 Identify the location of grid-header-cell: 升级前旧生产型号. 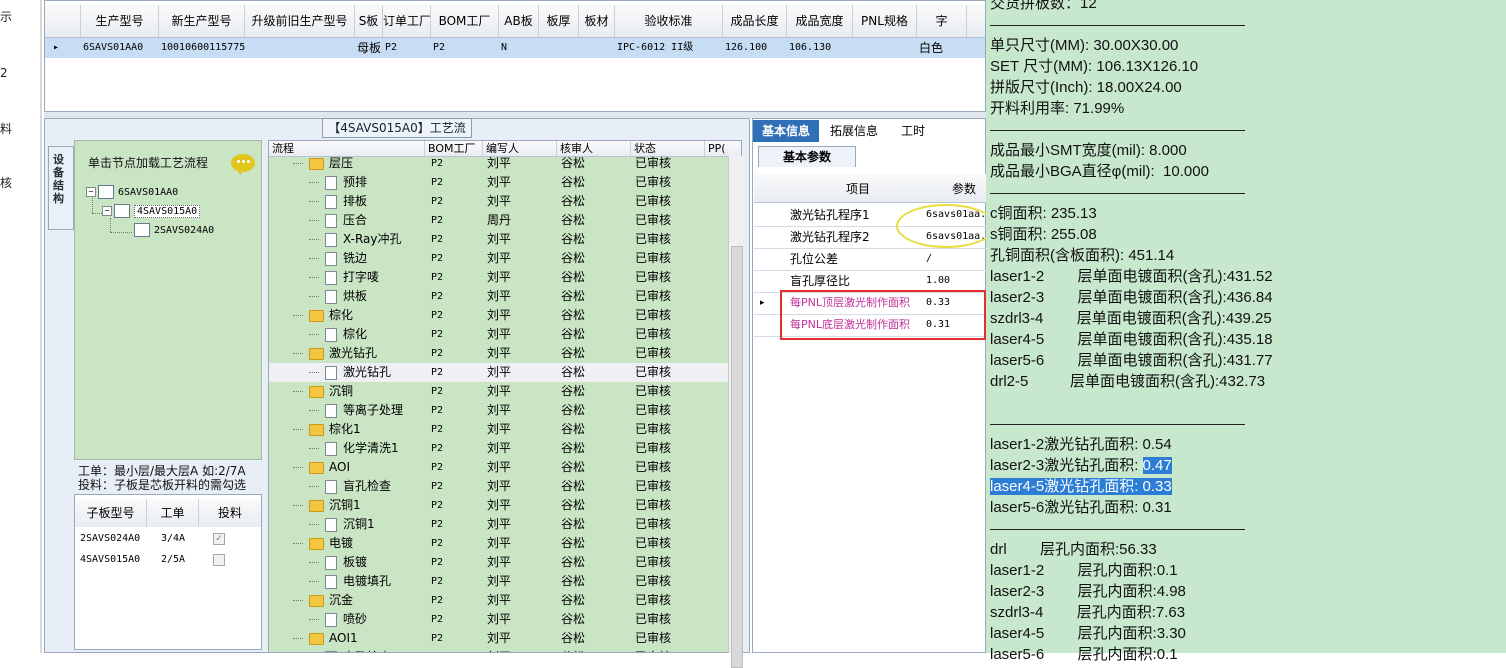
(300, 21).